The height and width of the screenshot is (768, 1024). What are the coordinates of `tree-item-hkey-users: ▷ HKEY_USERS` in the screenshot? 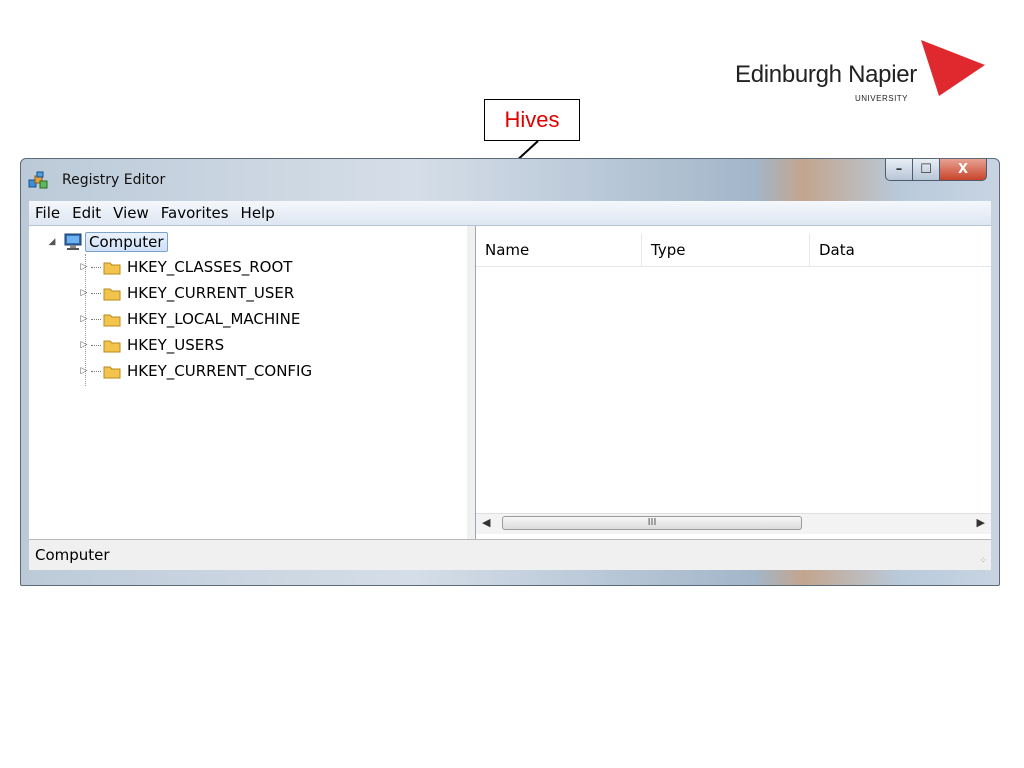 It's located at (151, 345).